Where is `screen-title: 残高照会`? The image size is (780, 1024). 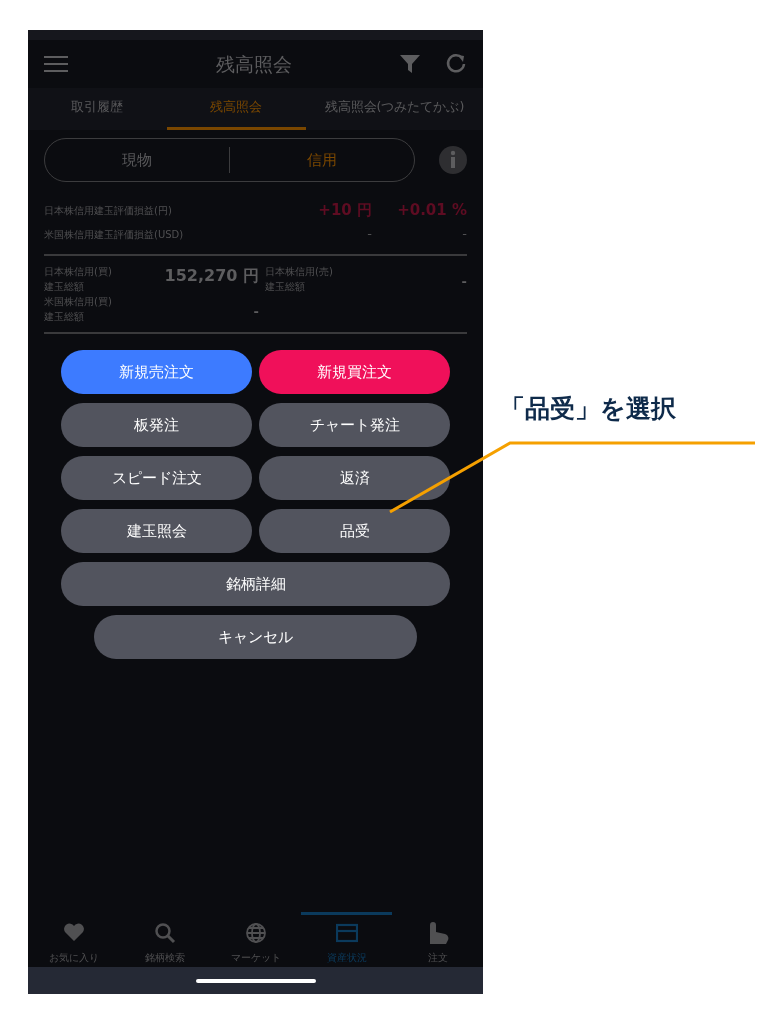
screen-title: 残高照会 is located at coordinates (253, 64).